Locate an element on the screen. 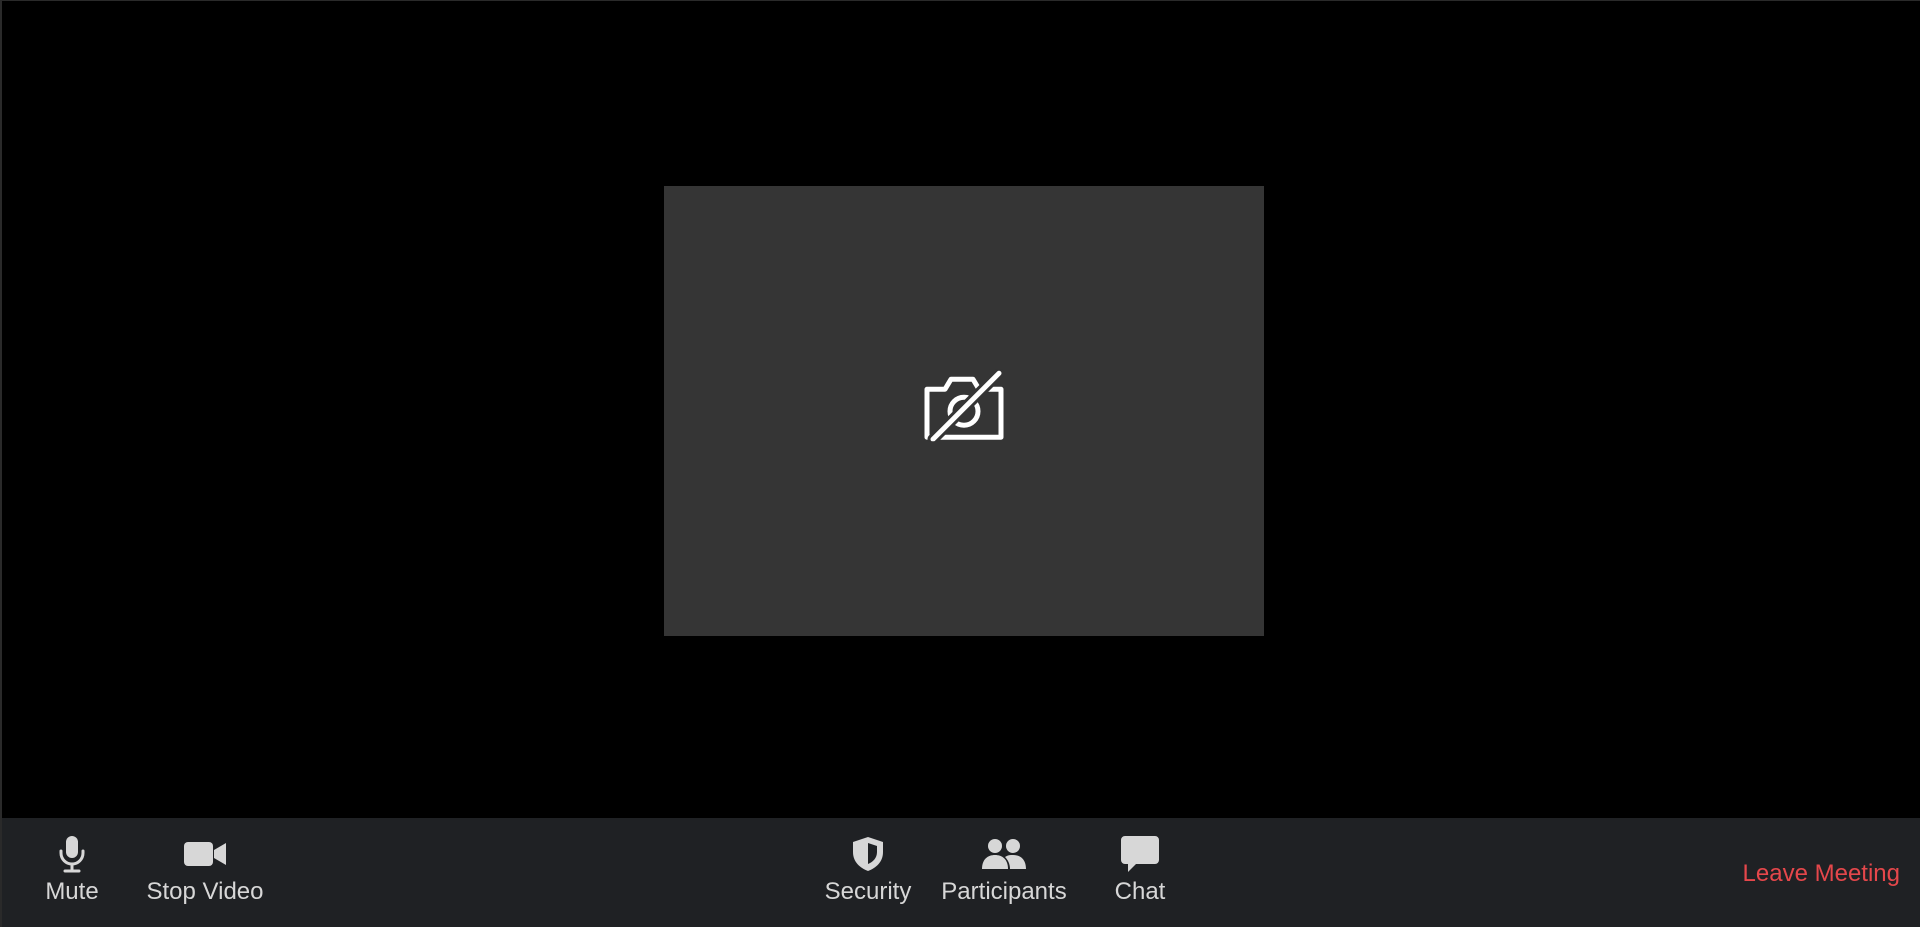 Image resolution: width=1920 pixels, height=927 pixels. shield-icon is located at coordinates (868, 854).